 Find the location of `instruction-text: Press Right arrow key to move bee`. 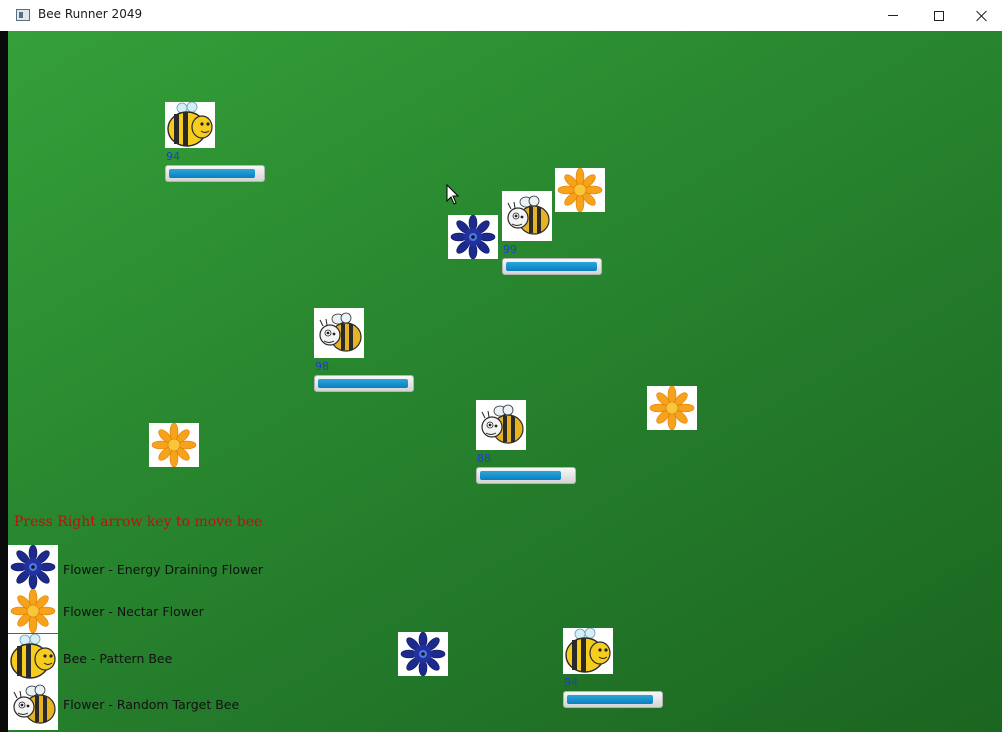

instruction-text: Press Right arrow key to move bee is located at coordinates (138, 522).